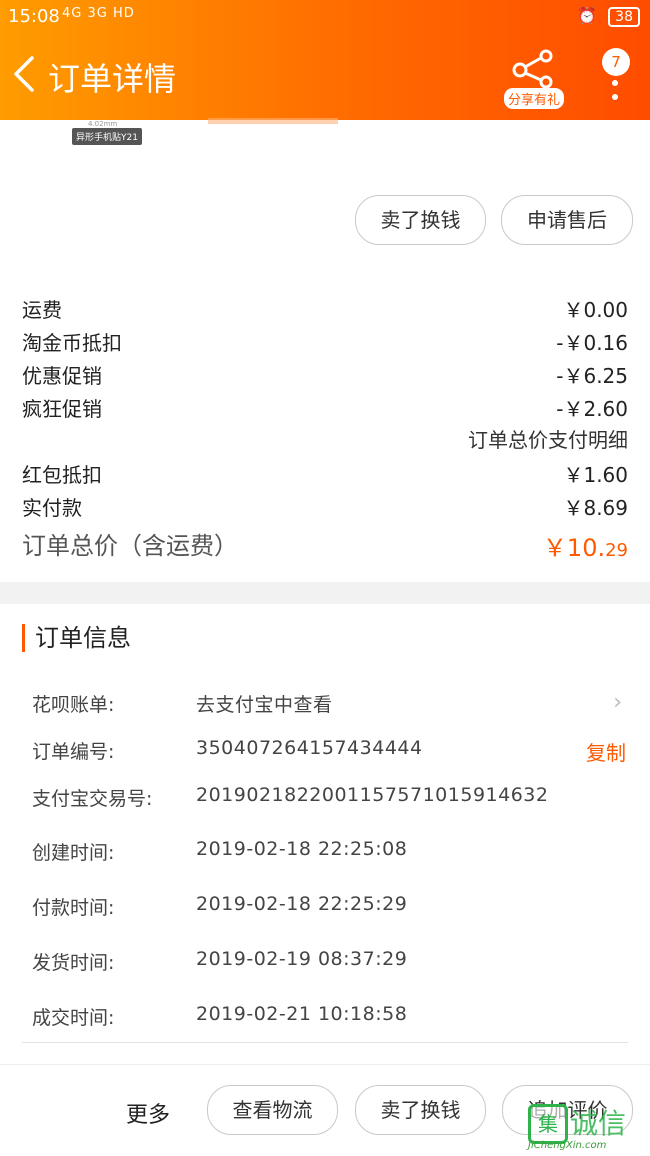 Image resolution: width=650 pixels, height=1156 pixels. I want to click on battery-indicator: 38, so click(624, 17).